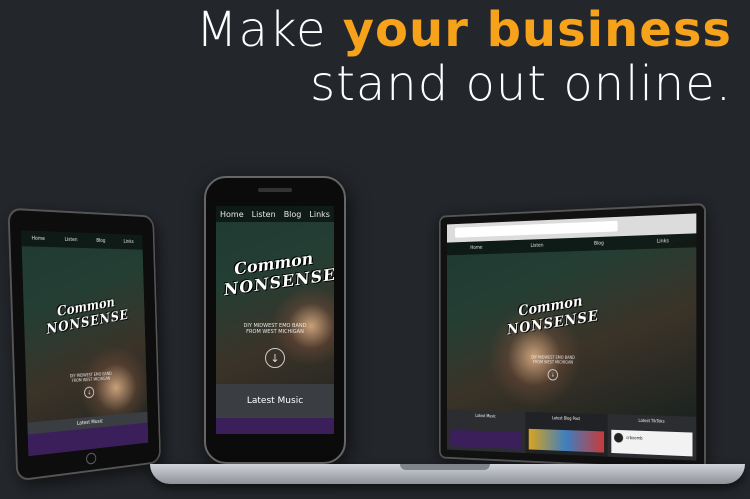  I want to click on phone-tagline-line-2: FROM WEST MICHIGAN, so click(275, 331).